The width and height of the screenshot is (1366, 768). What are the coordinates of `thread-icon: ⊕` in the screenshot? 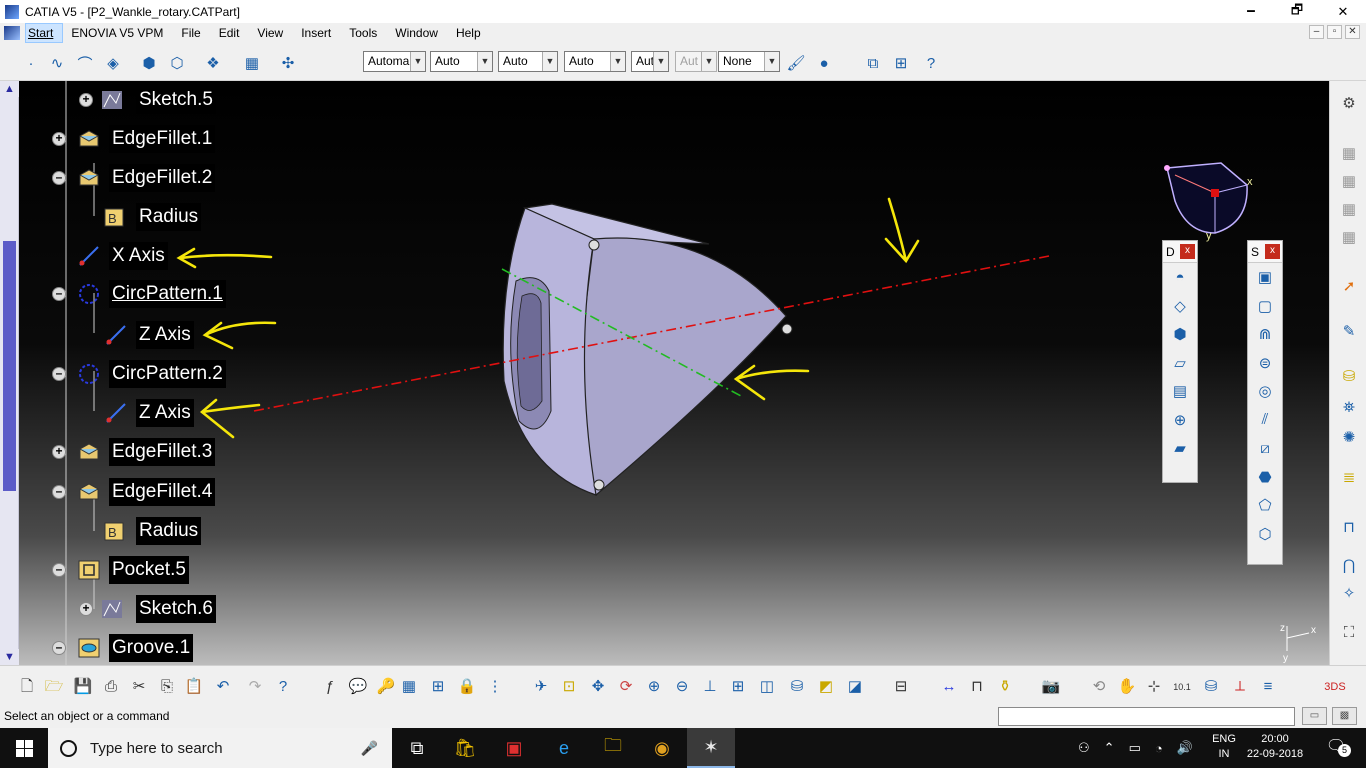 It's located at (1180, 420).